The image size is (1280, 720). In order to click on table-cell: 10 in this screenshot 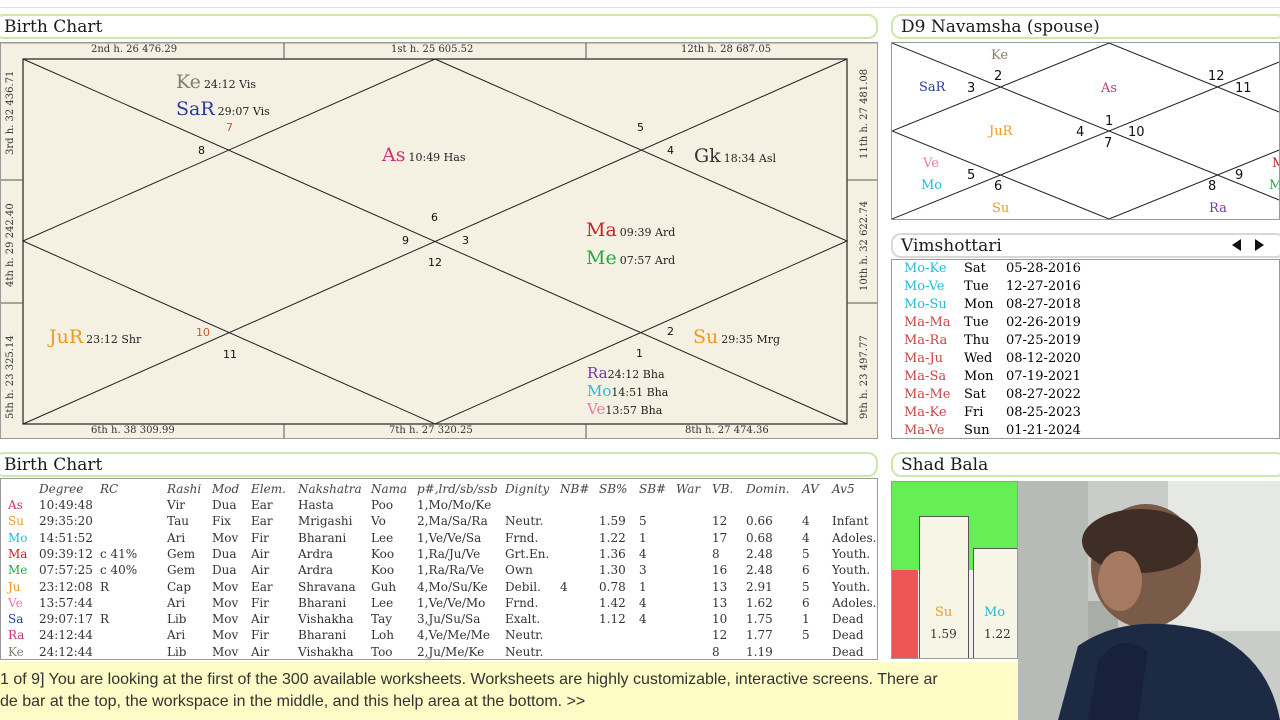, I will do `click(720, 619)`.